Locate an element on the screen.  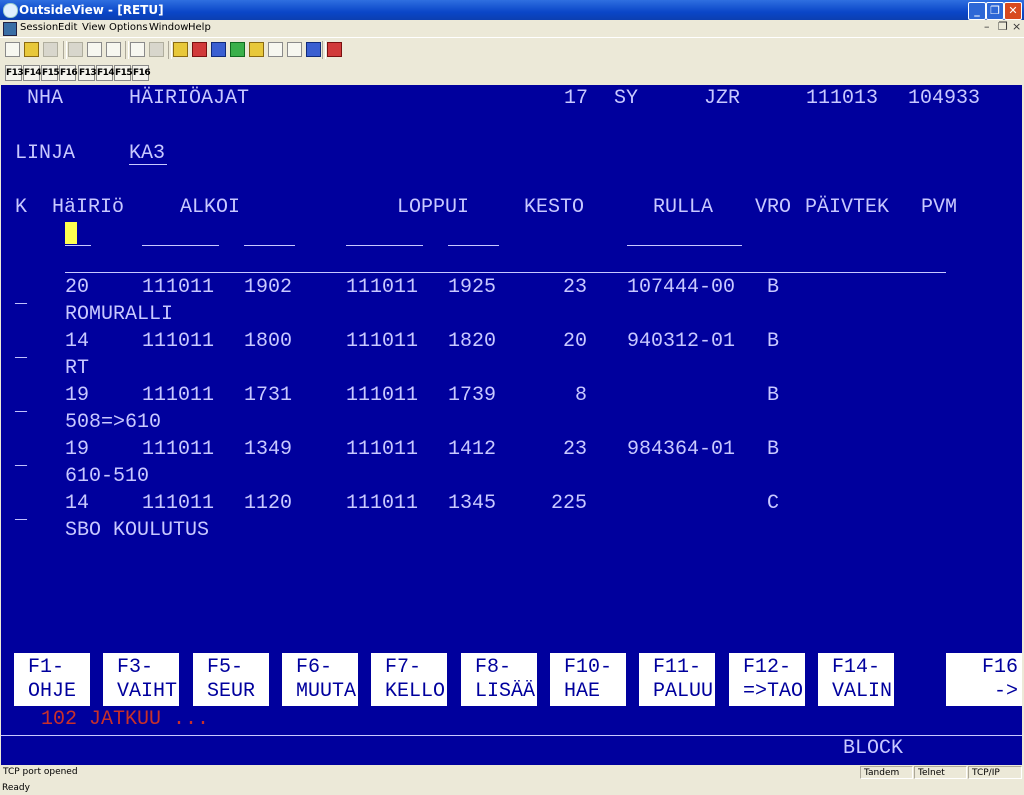
f8-add-button: F8- LISÄÄ is located at coordinates (499, 679).